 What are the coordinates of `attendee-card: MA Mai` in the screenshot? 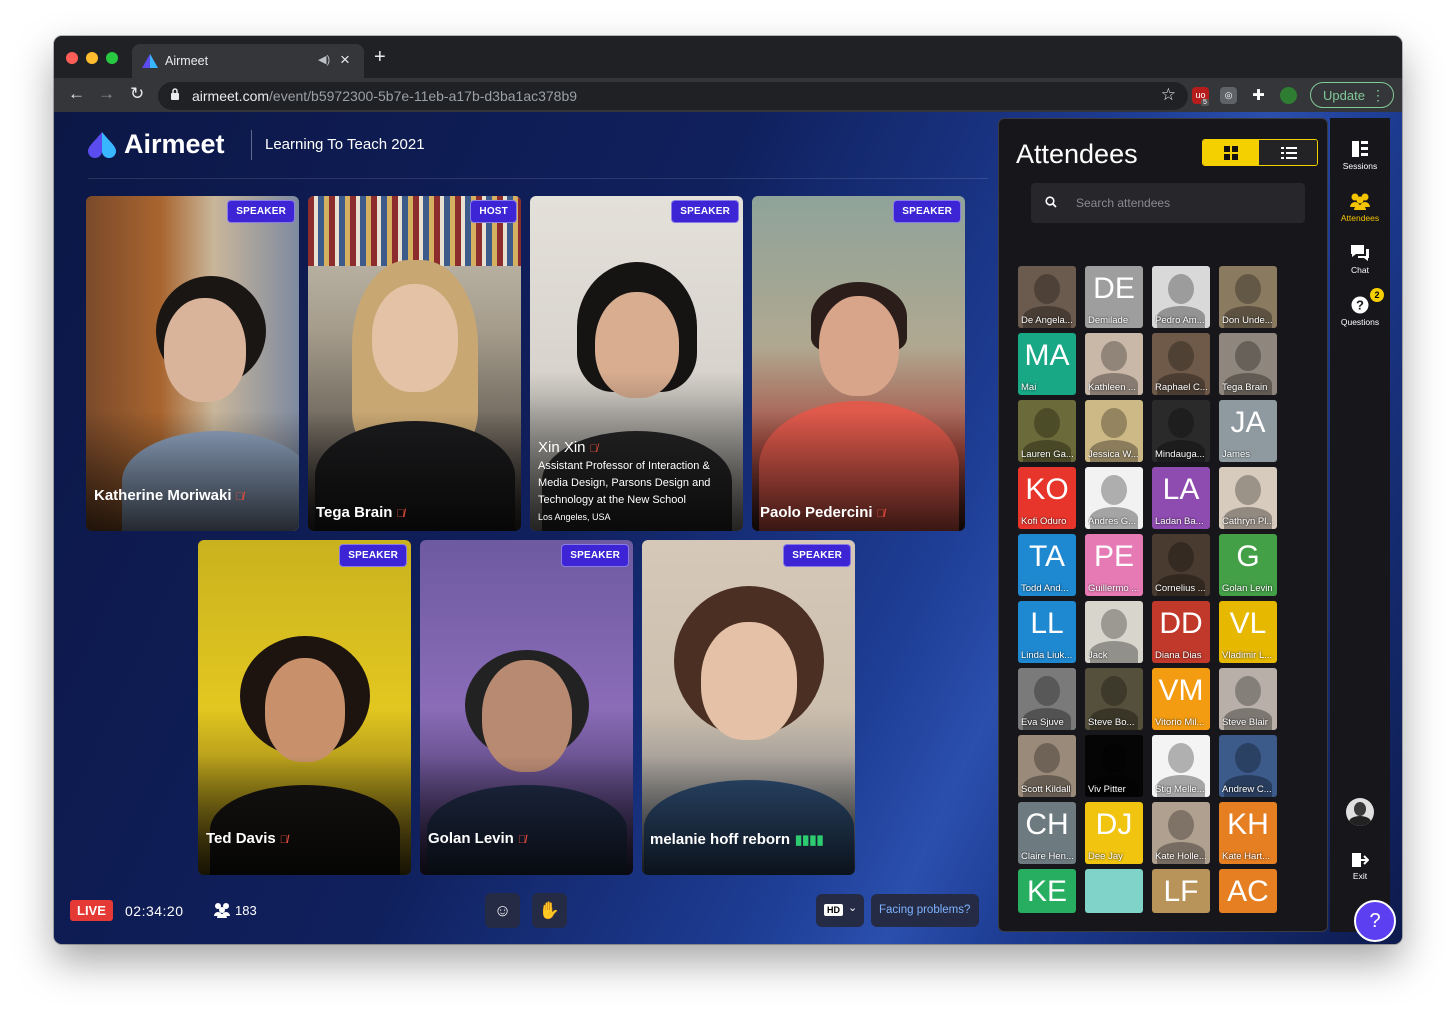 It's located at (1047, 364).